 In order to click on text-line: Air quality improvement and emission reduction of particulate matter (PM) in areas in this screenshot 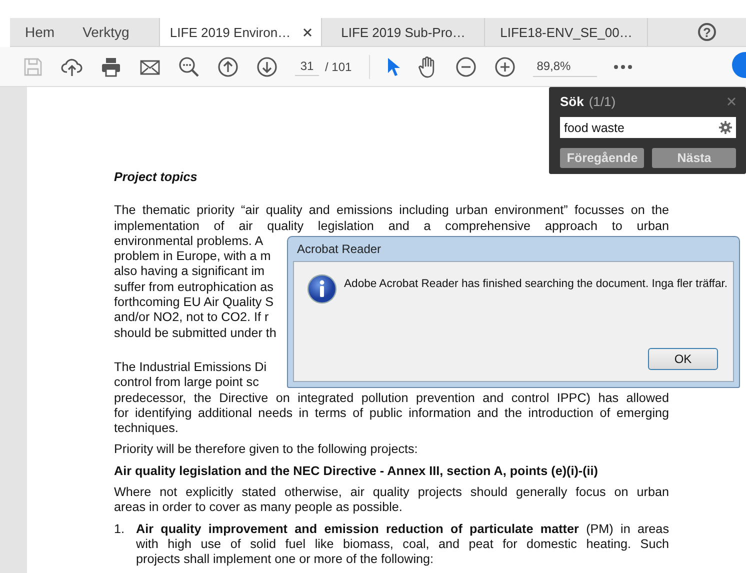, I will do `click(402, 529)`.